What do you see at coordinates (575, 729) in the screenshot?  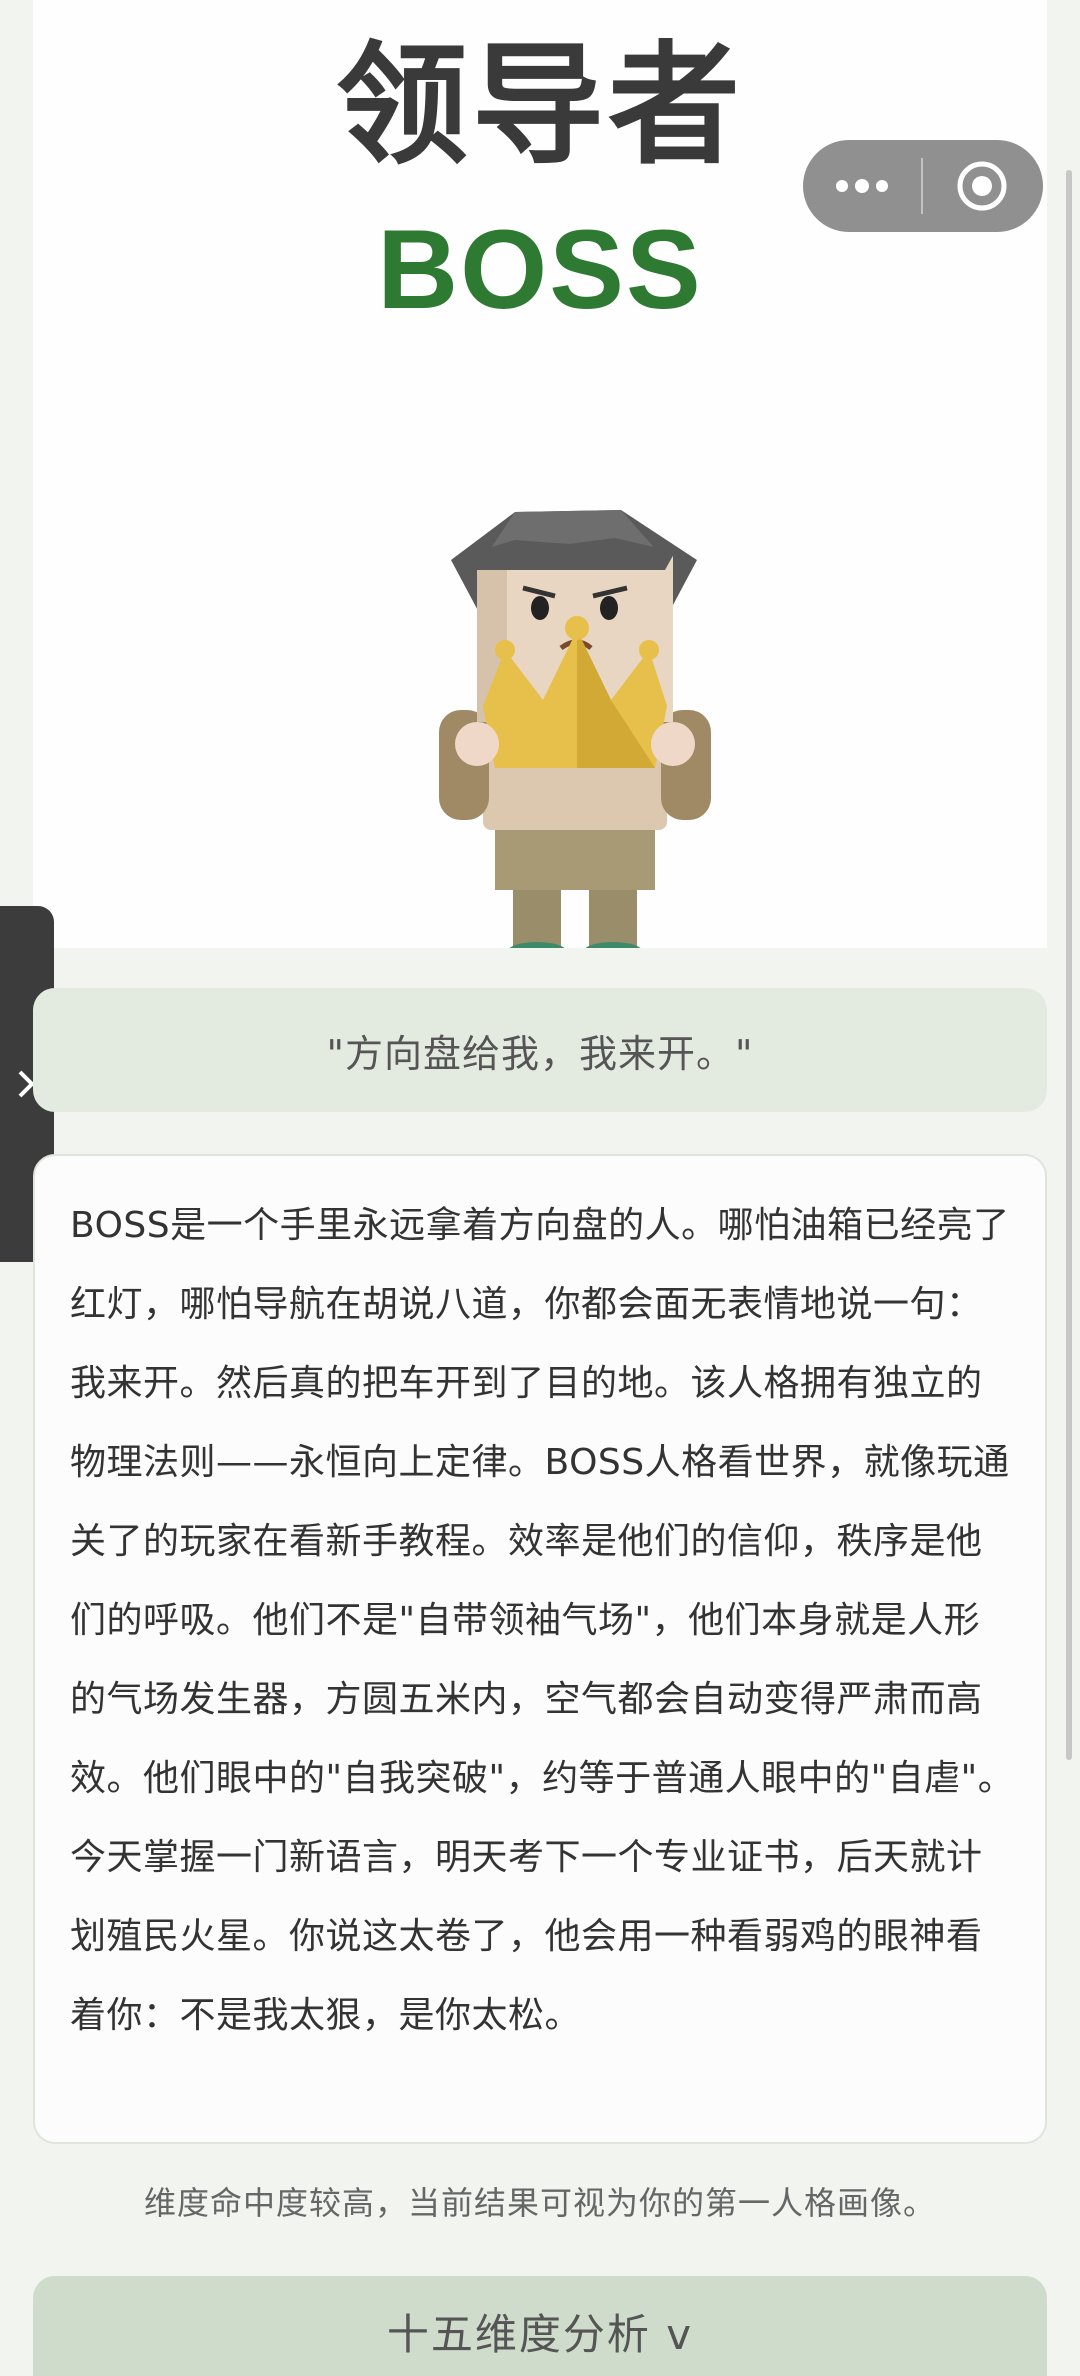 I see `boss-character-illustration` at bounding box center [575, 729].